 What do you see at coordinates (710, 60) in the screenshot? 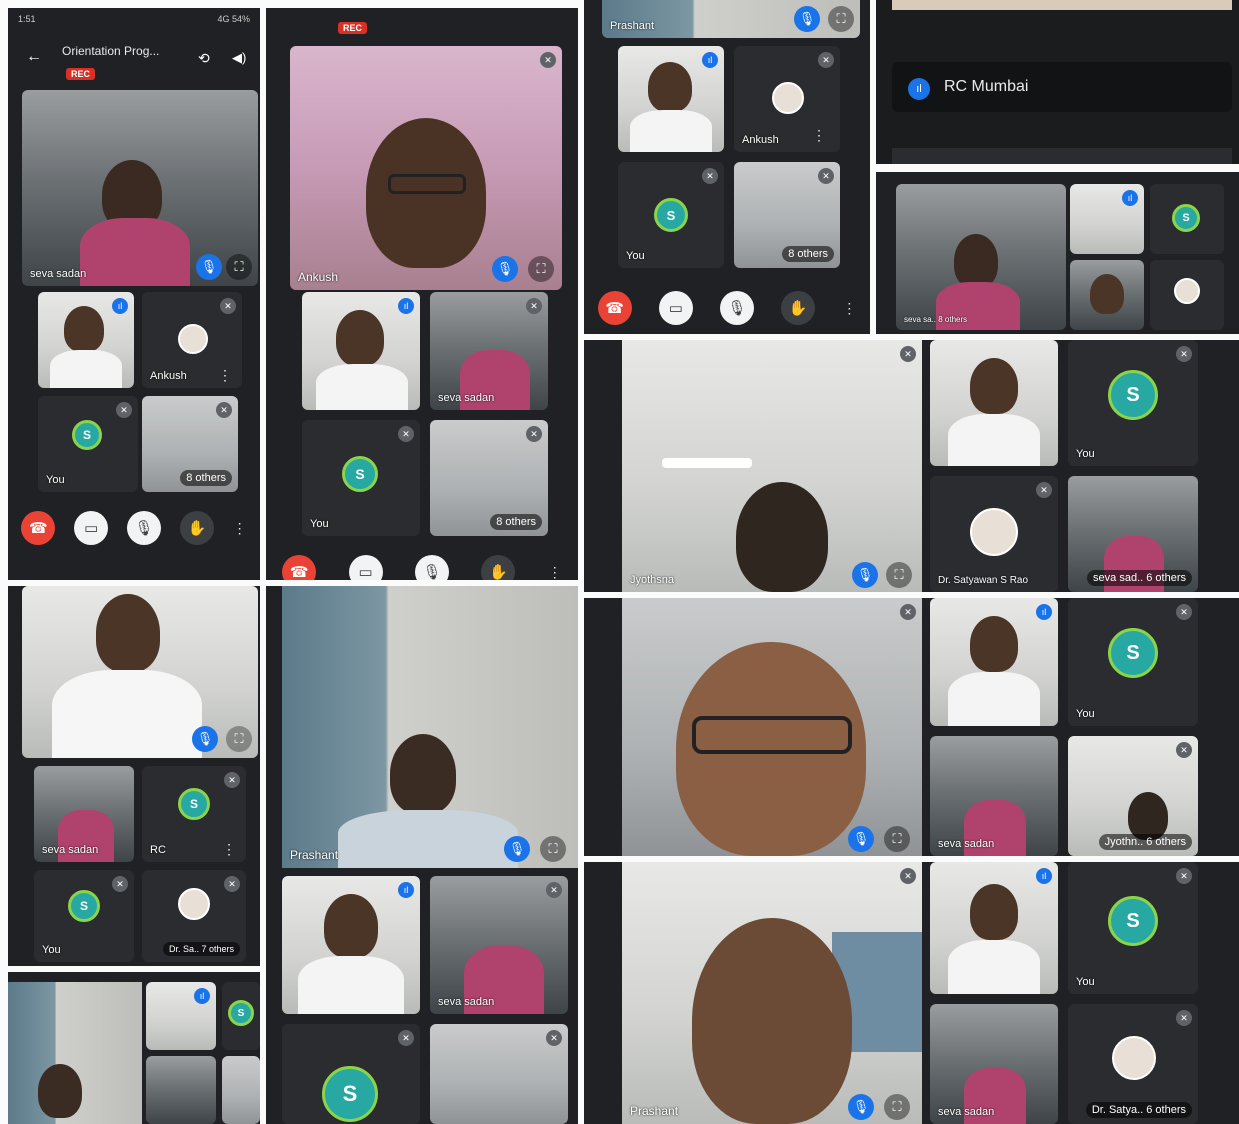
I see `audio-wave-icon: ıl` at bounding box center [710, 60].